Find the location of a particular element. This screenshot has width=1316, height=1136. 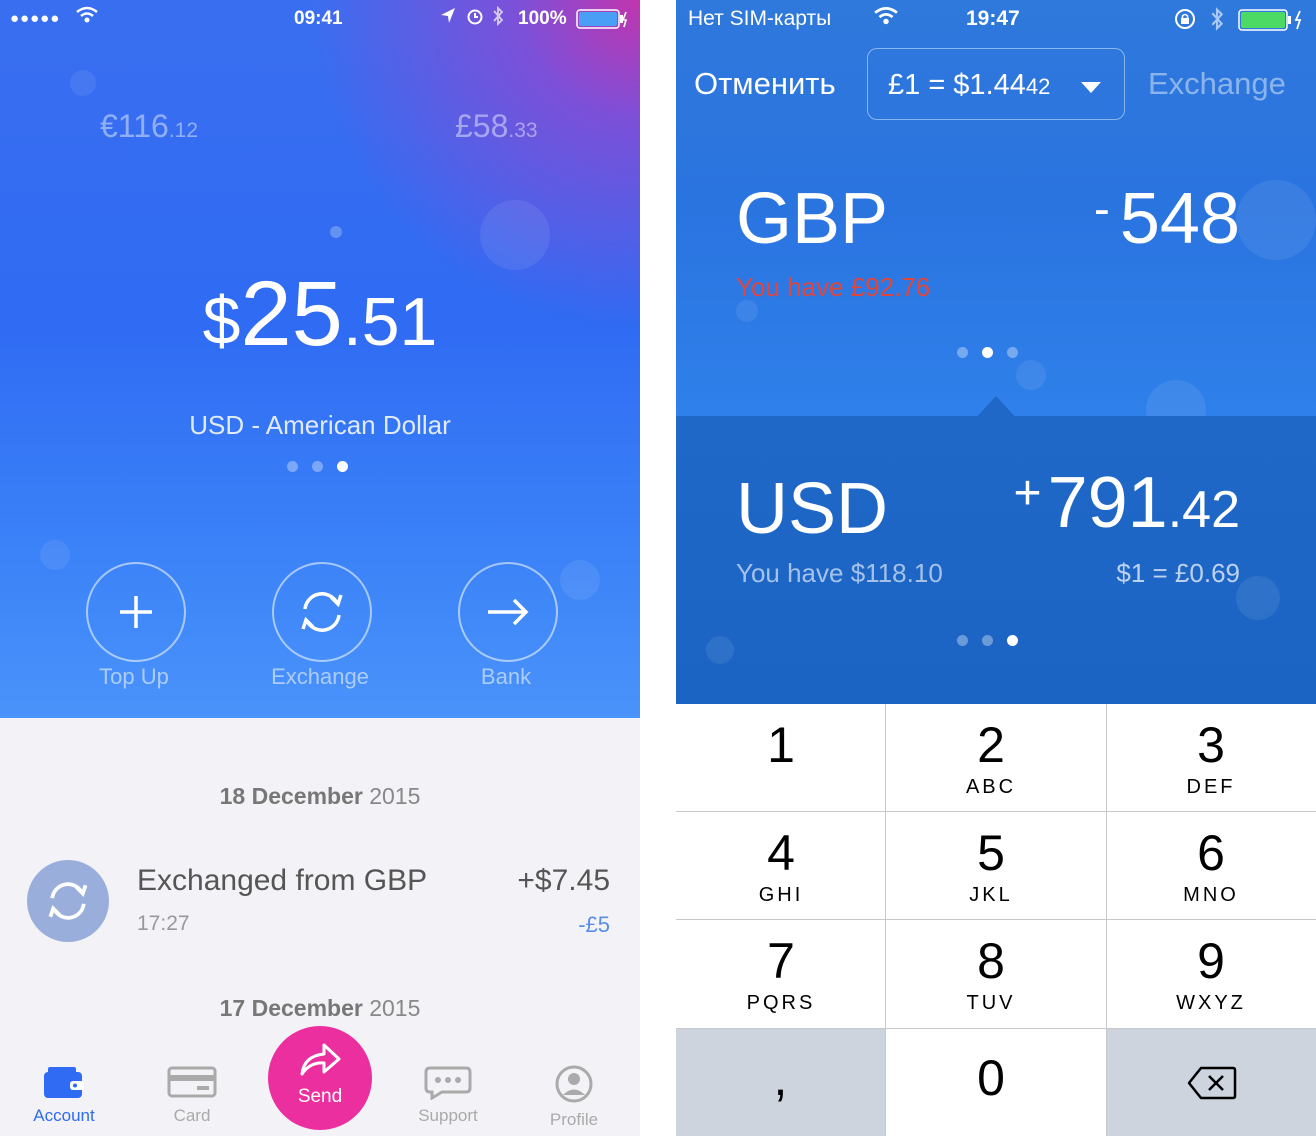

key-3: 3 DEF is located at coordinates (1211, 757).